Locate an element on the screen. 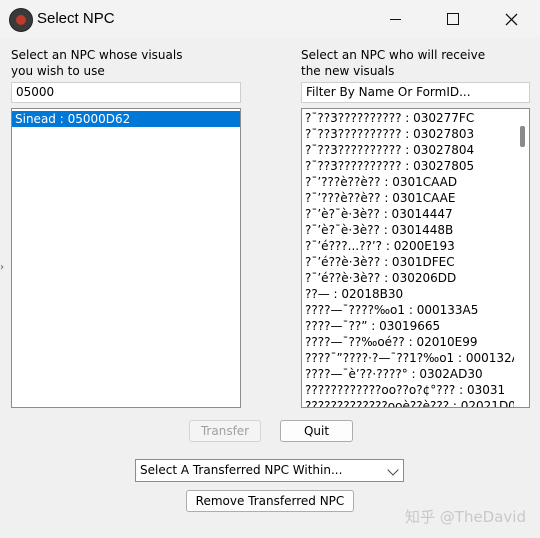  source-list-item: Sinead : 05000D62 is located at coordinates (126, 119).